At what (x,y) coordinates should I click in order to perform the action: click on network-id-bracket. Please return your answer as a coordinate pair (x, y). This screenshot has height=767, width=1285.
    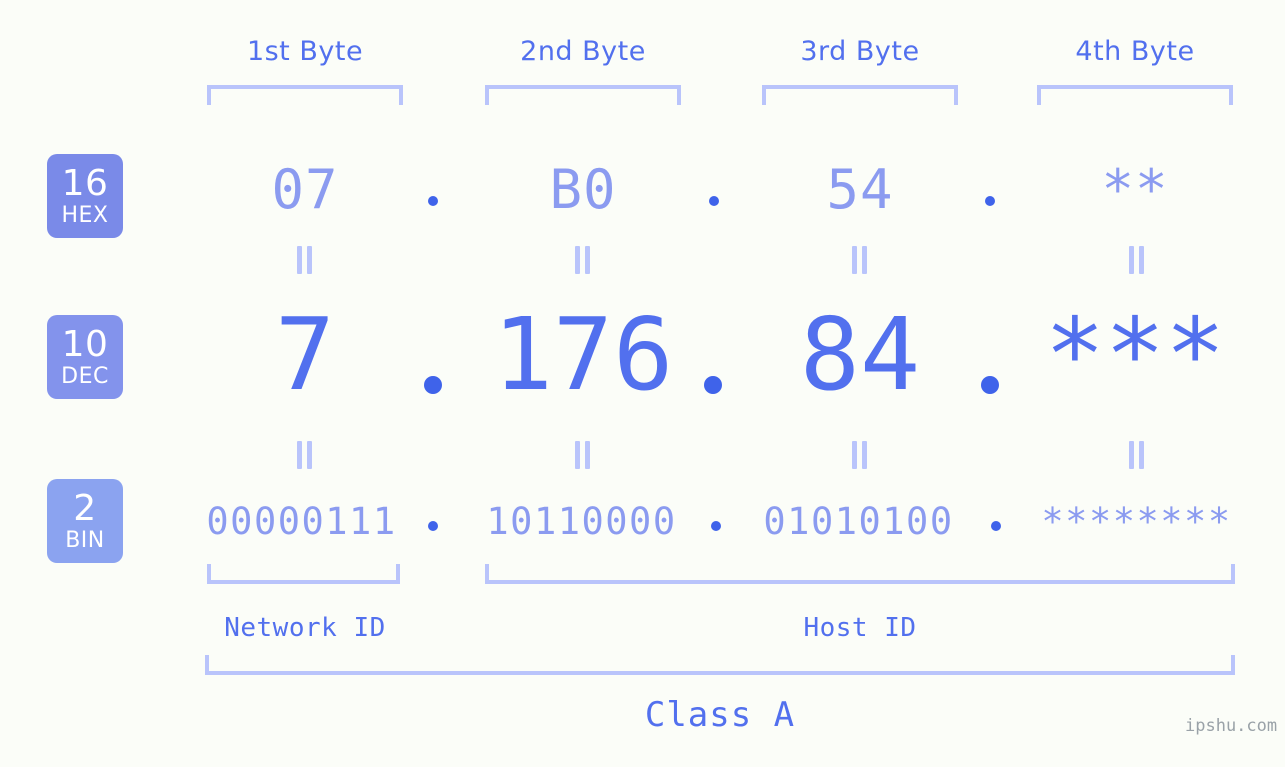
    Looking at the image, I should click on (303, 574).